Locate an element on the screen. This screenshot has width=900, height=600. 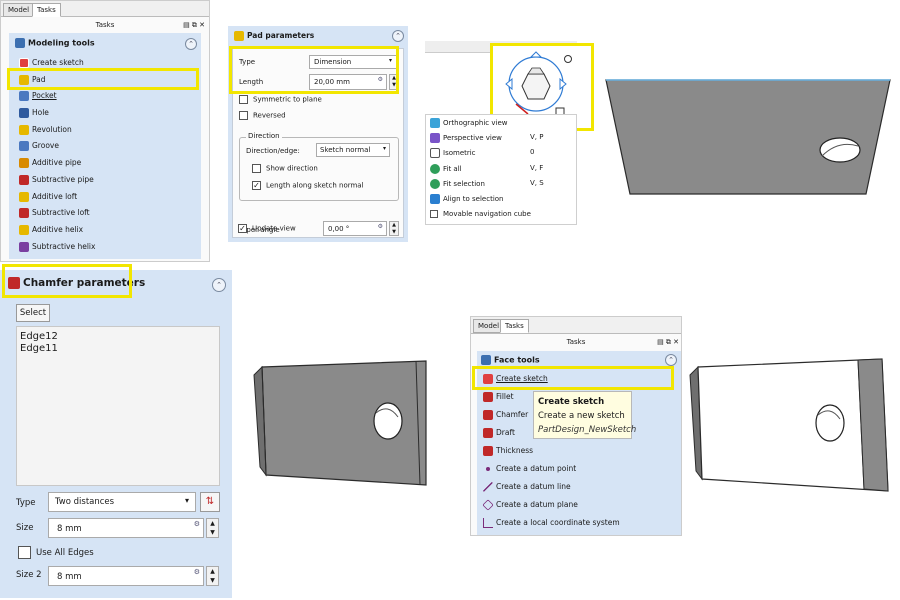
tool-revolution: Revolution is located at coordinates (105, 130).